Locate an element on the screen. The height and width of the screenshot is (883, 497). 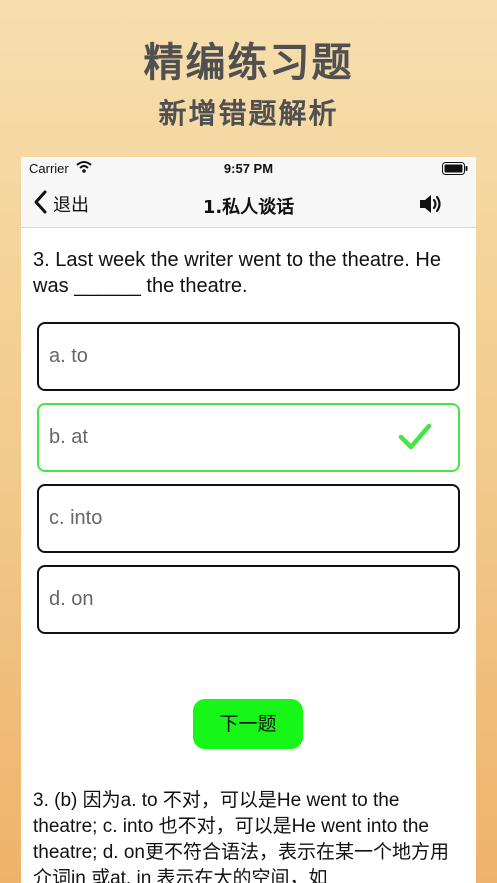
speaker-icon is located at coordinates (431, 207).